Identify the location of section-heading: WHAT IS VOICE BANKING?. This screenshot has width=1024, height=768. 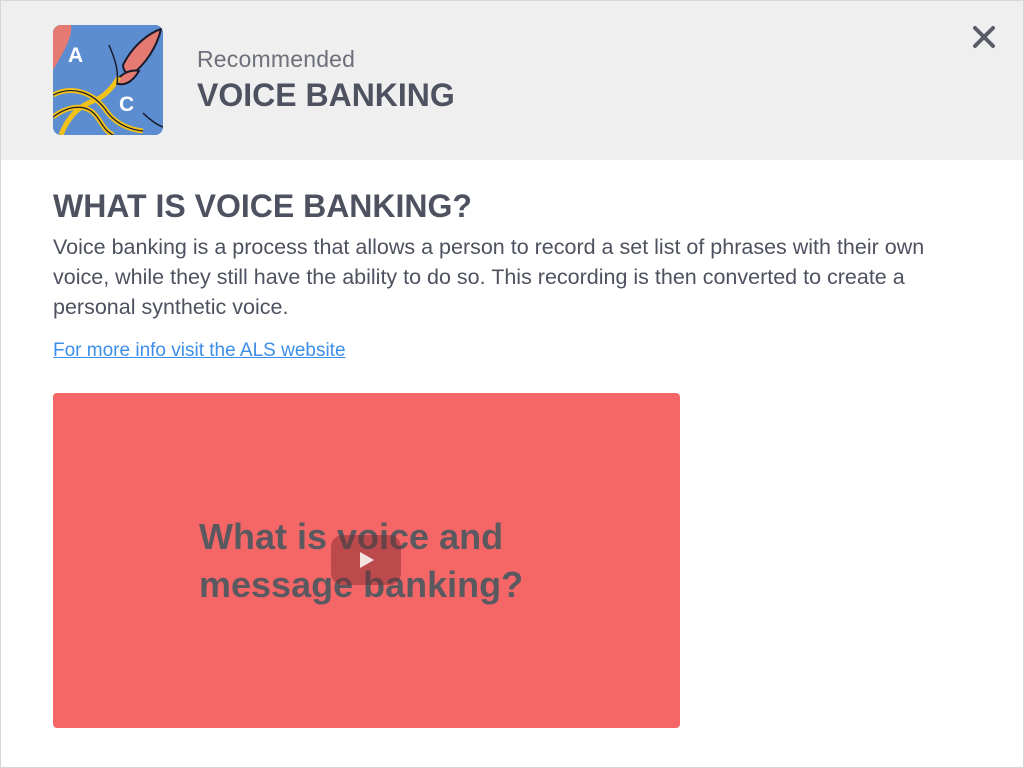
(262, 206).